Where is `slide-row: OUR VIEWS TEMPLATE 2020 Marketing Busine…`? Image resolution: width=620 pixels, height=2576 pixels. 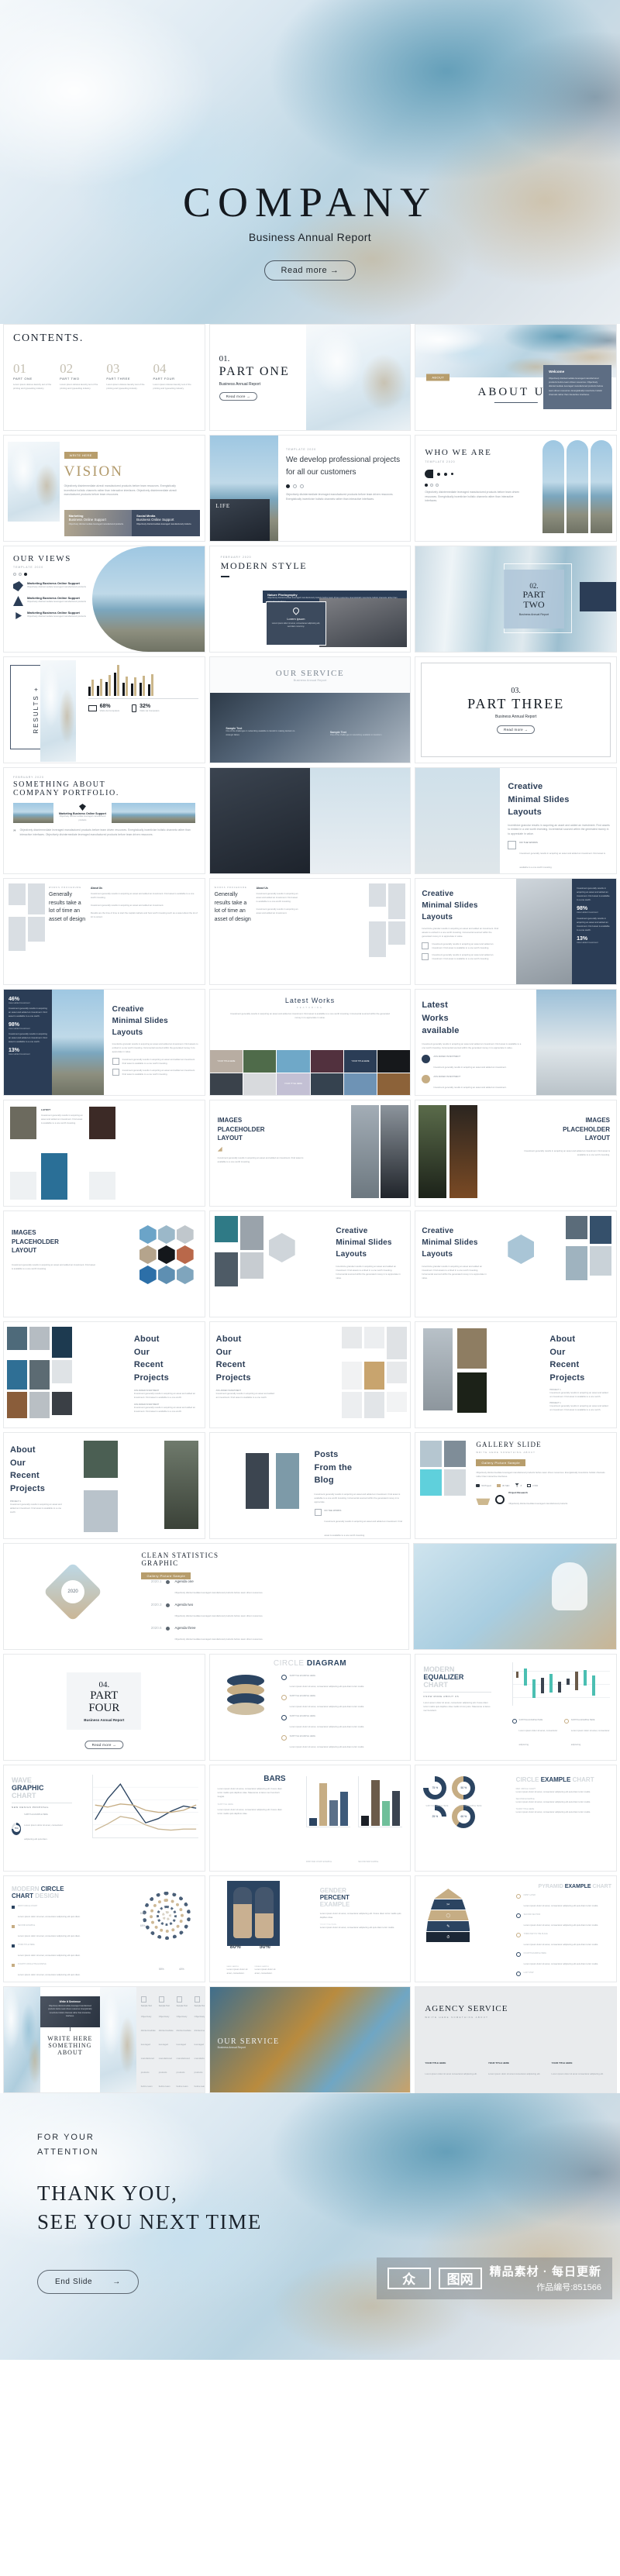 slide-row: OUR VIEWS TEMPLATE 2020 Marketing Busine… is located at coordinates (310, 599).